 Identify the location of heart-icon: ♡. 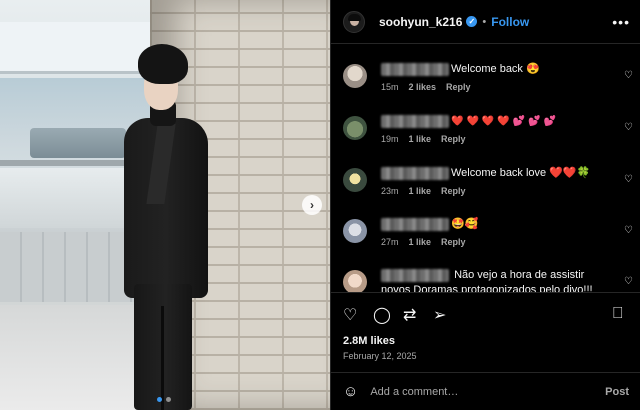
(350, 315).